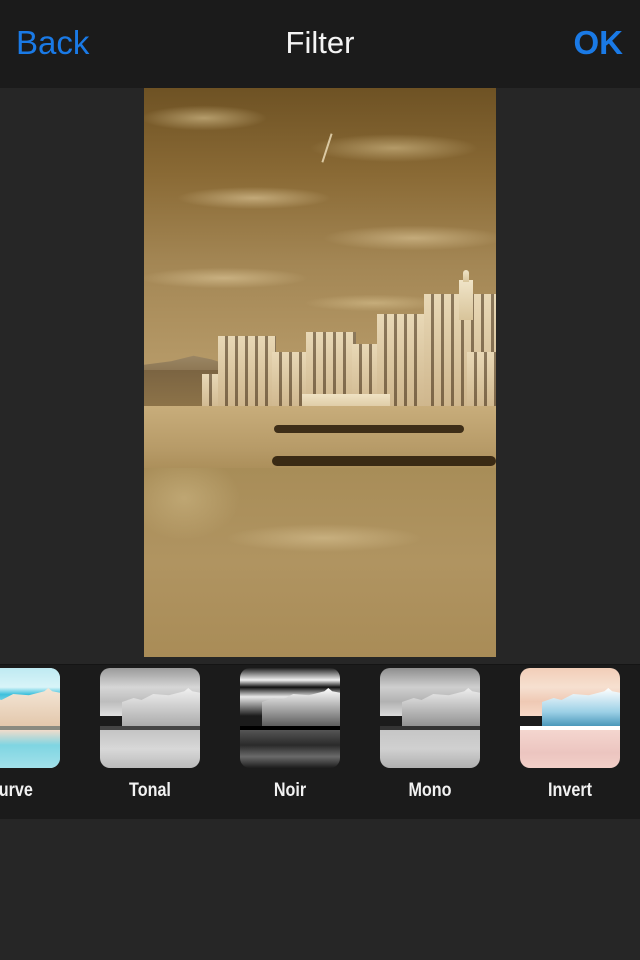 This screenshot has height=960, width=640. What do you see at coordinates (349, 339) in the screenshot?
I see `photo-town` at bounding box center [349, 339].